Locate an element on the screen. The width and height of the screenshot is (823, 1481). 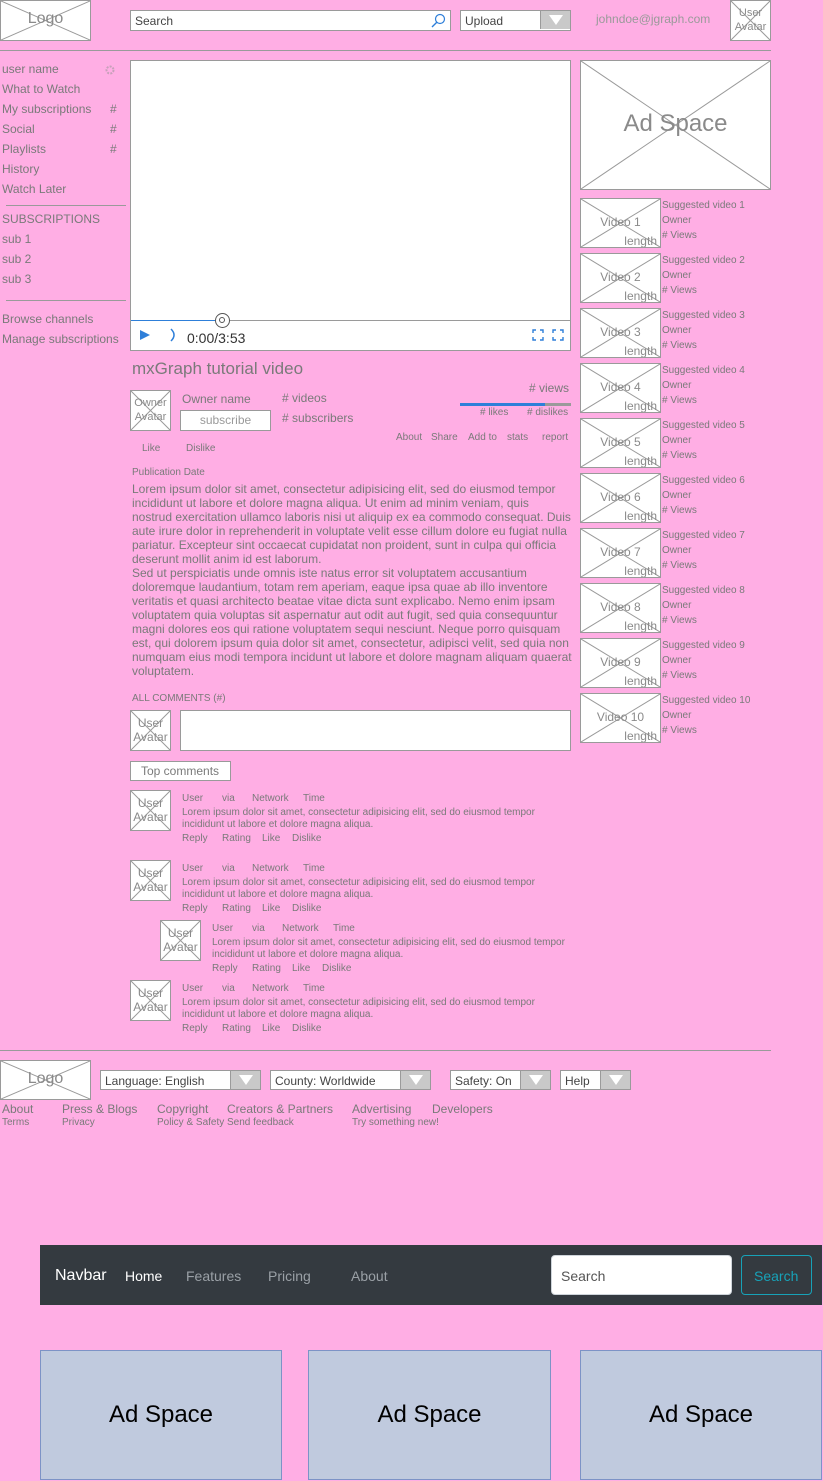
footer-link-press: Press & Blogs is located at coordinates (99, 1109).